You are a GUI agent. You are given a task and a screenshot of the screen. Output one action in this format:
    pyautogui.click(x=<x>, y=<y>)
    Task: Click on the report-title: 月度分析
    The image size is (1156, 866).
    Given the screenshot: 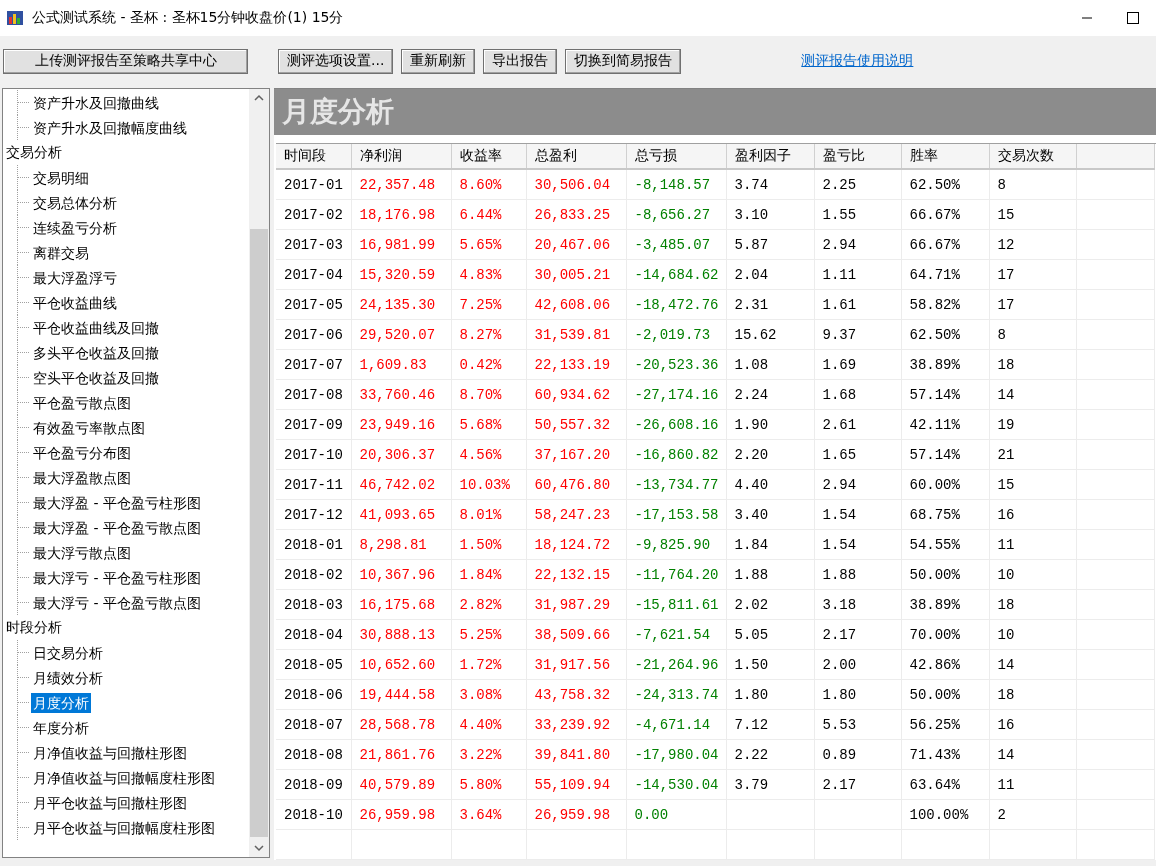 What is the action you would take?
    pyautogui.click(x=338, y=112)
    